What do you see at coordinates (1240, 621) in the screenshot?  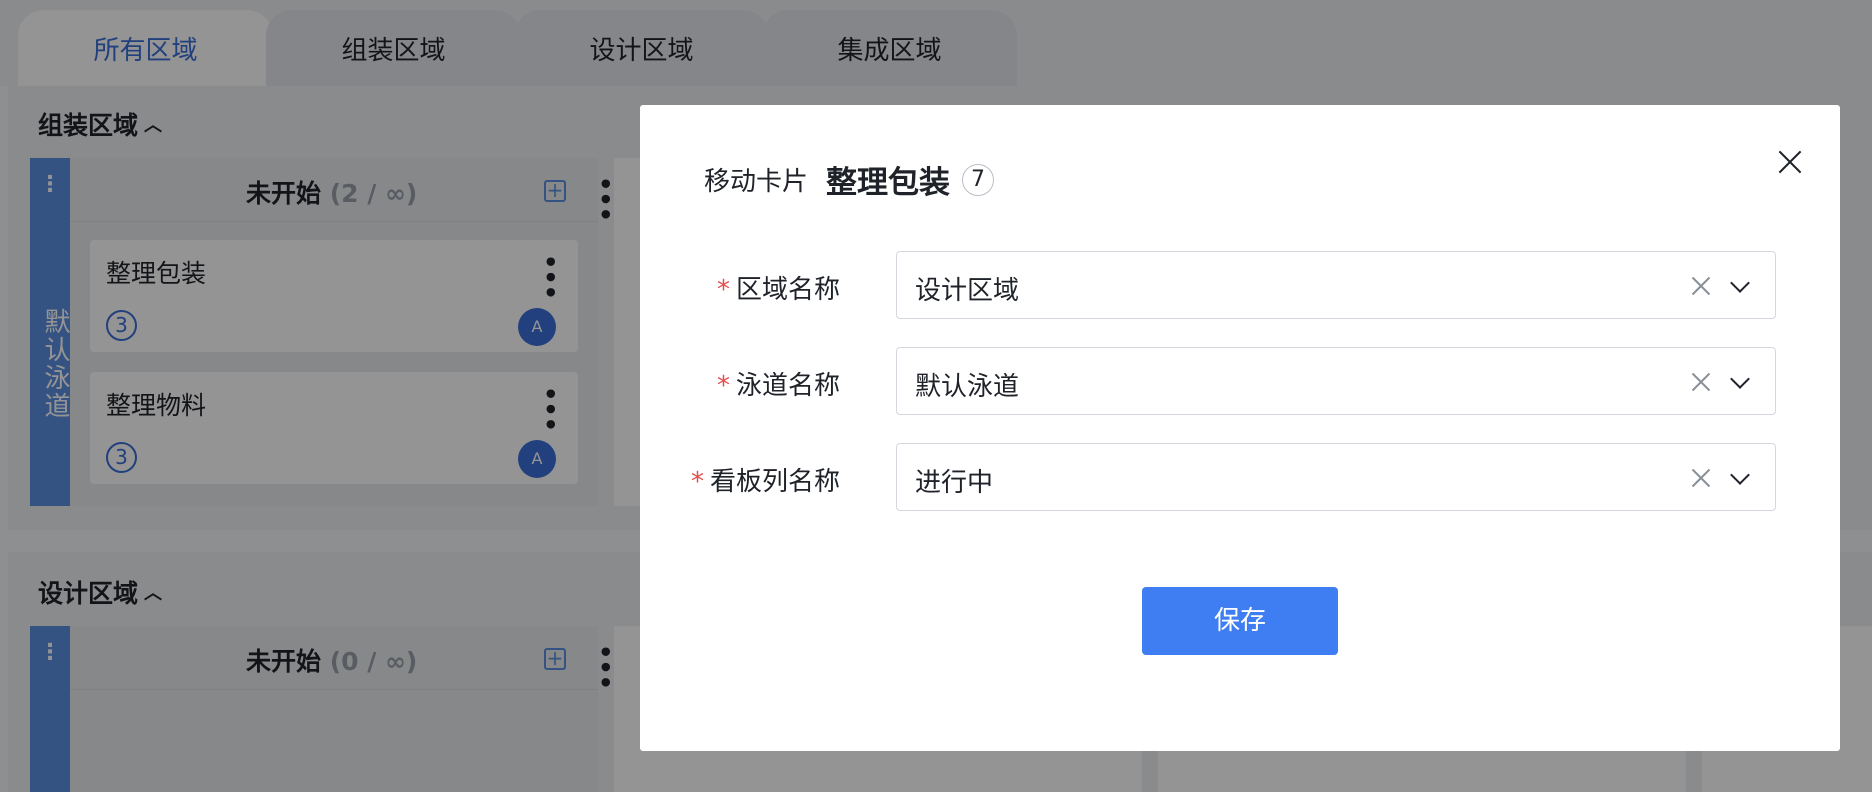 I see `save-button: 保存` at bounding box center [1240, 621].